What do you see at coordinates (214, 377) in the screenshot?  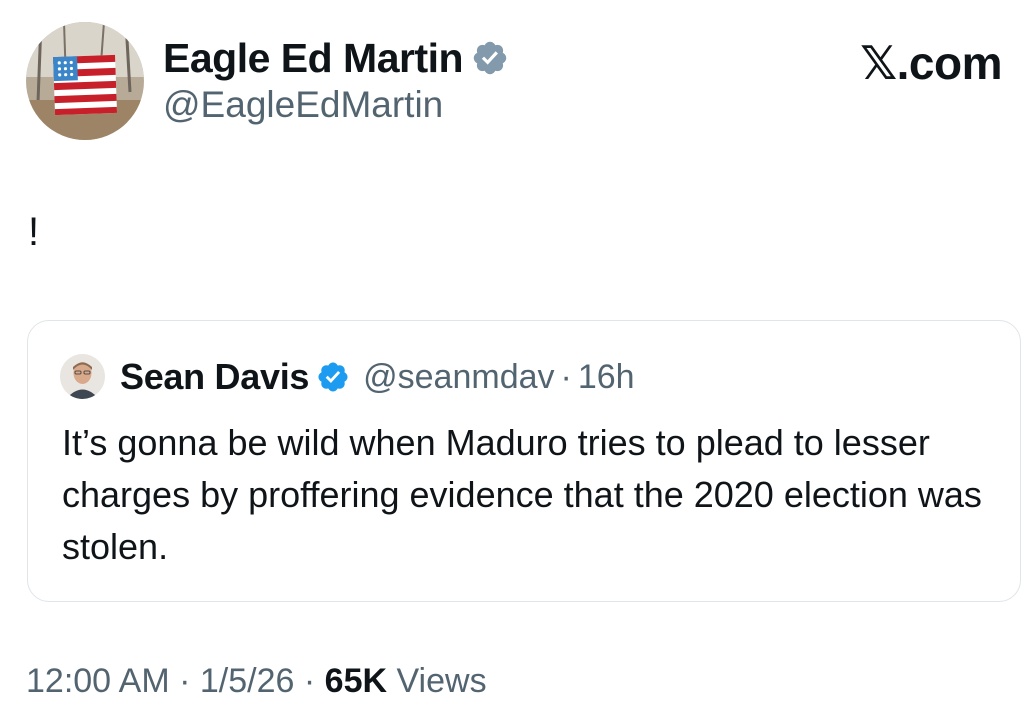 I see `quoted-author-name: Sean Davis` at bounding box center [214, 377].